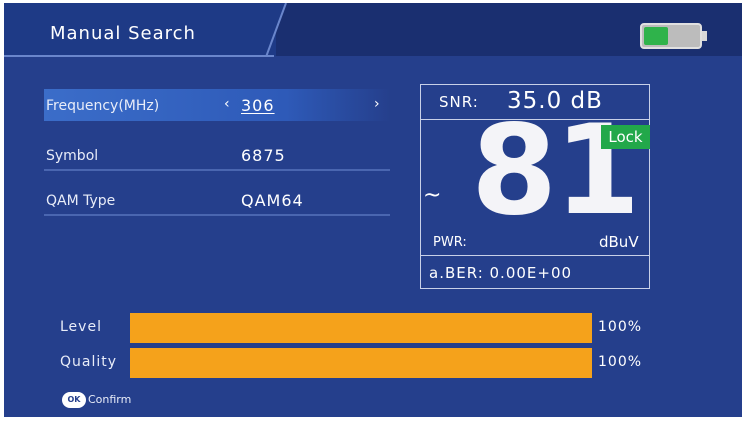  Describe the element at coordinates (671, 36) in the screenshot. I see `battery-icon` at that location.